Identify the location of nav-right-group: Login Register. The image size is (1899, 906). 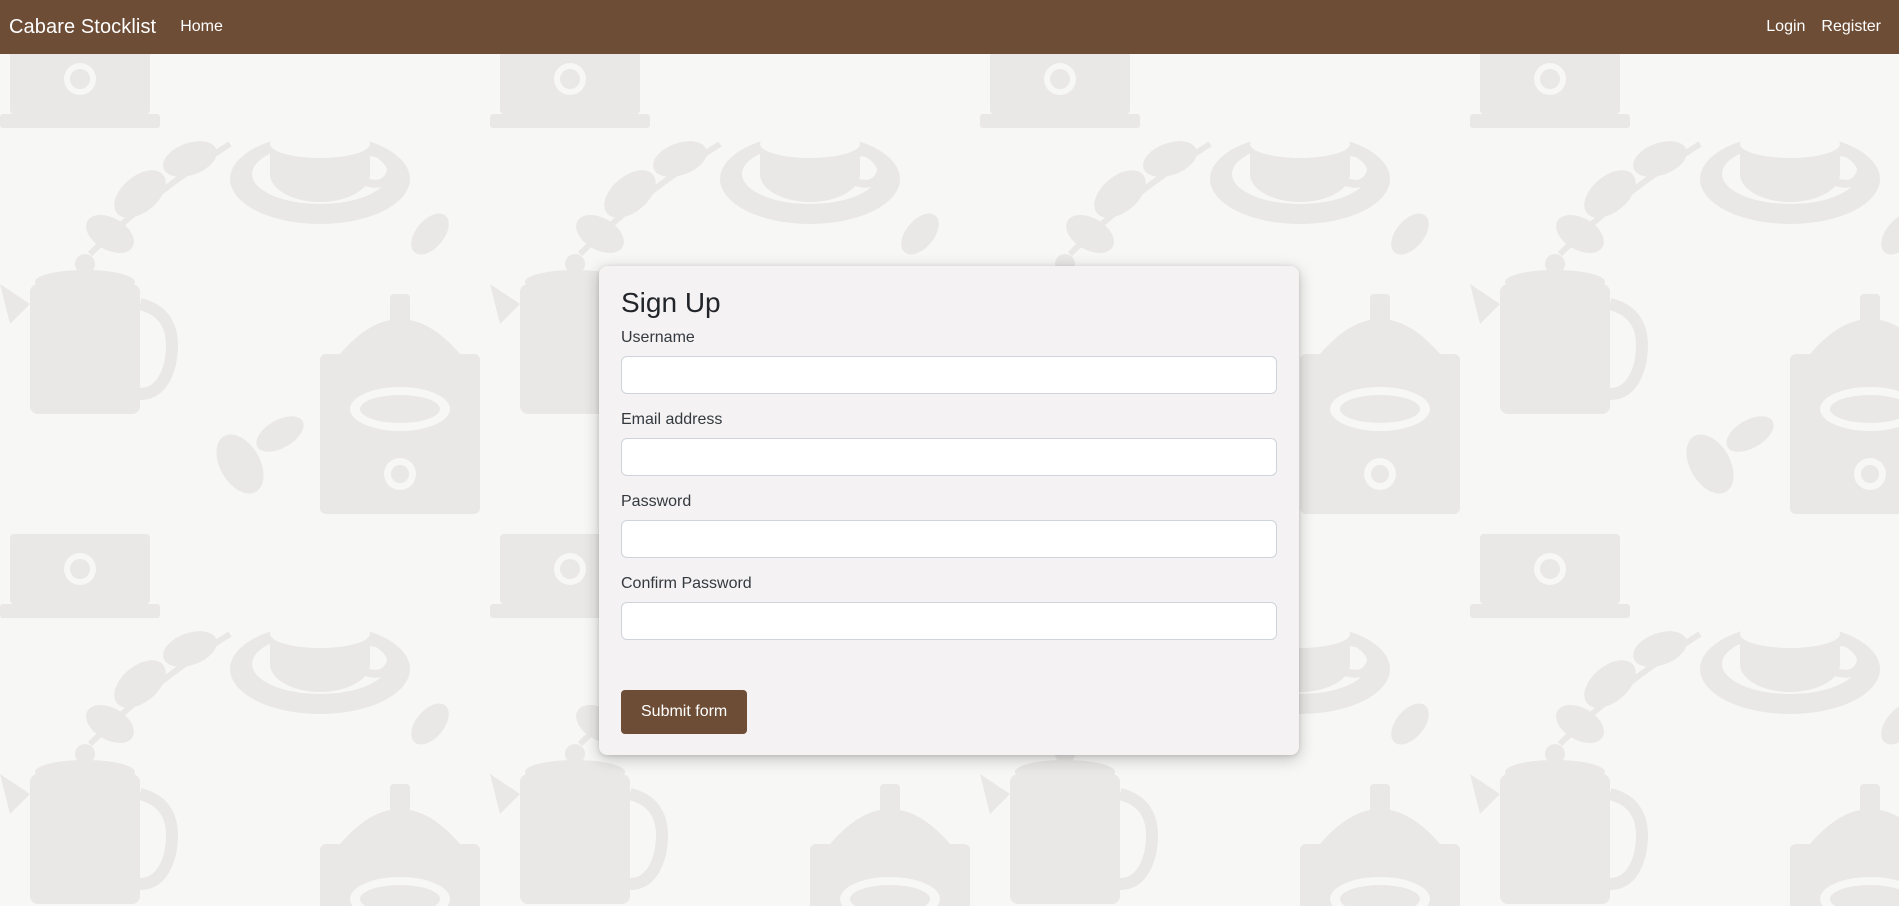
(1828, 27).